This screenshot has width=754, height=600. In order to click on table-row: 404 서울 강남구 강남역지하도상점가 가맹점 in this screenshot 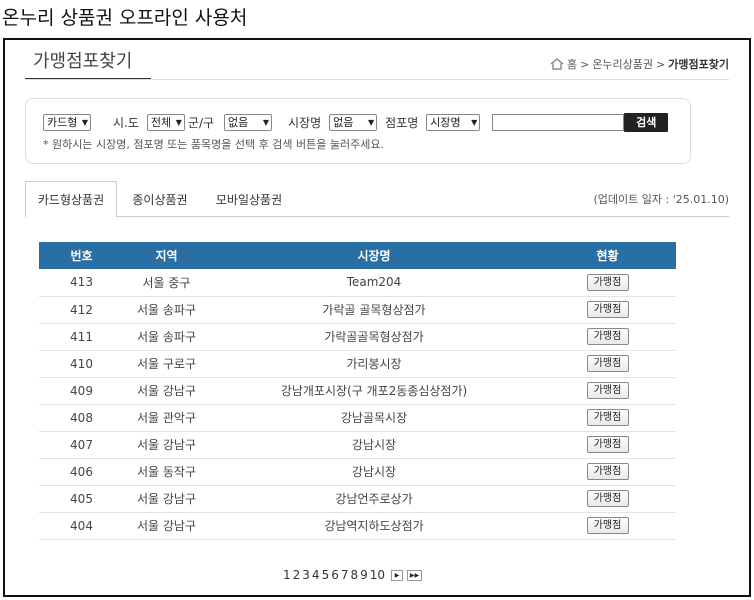, I will do `click(357, 526)`.